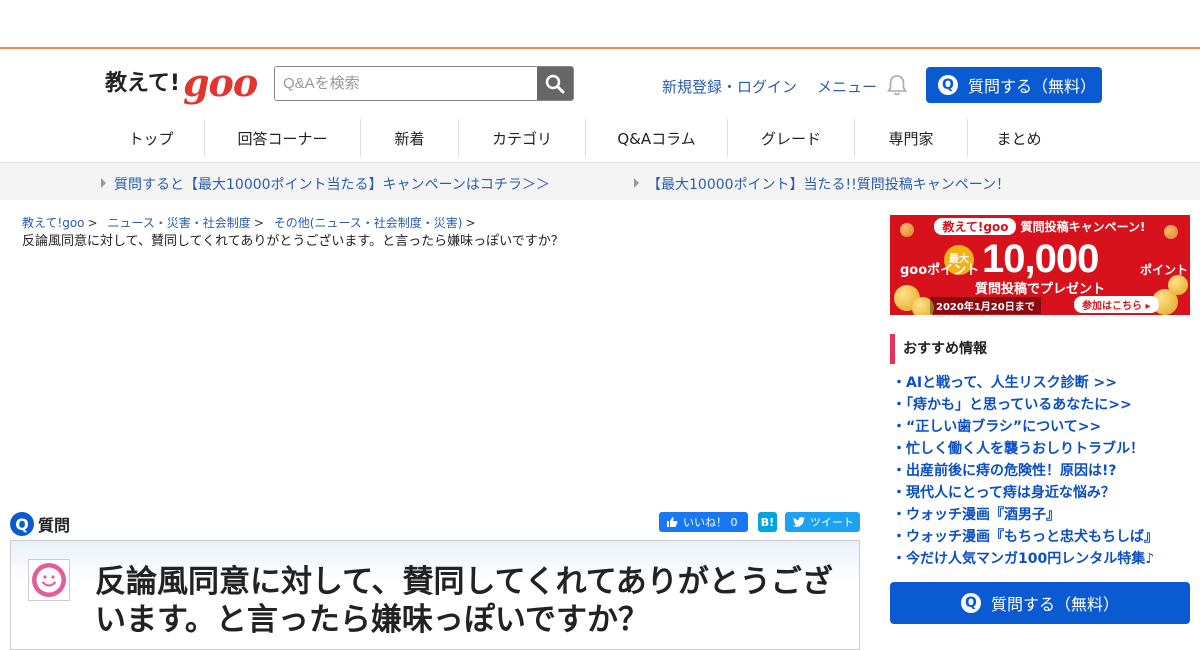 The width and height of the screenshot is (1200, 650). I want to click on nav-item-expert: 専門家, so click(911, 138).